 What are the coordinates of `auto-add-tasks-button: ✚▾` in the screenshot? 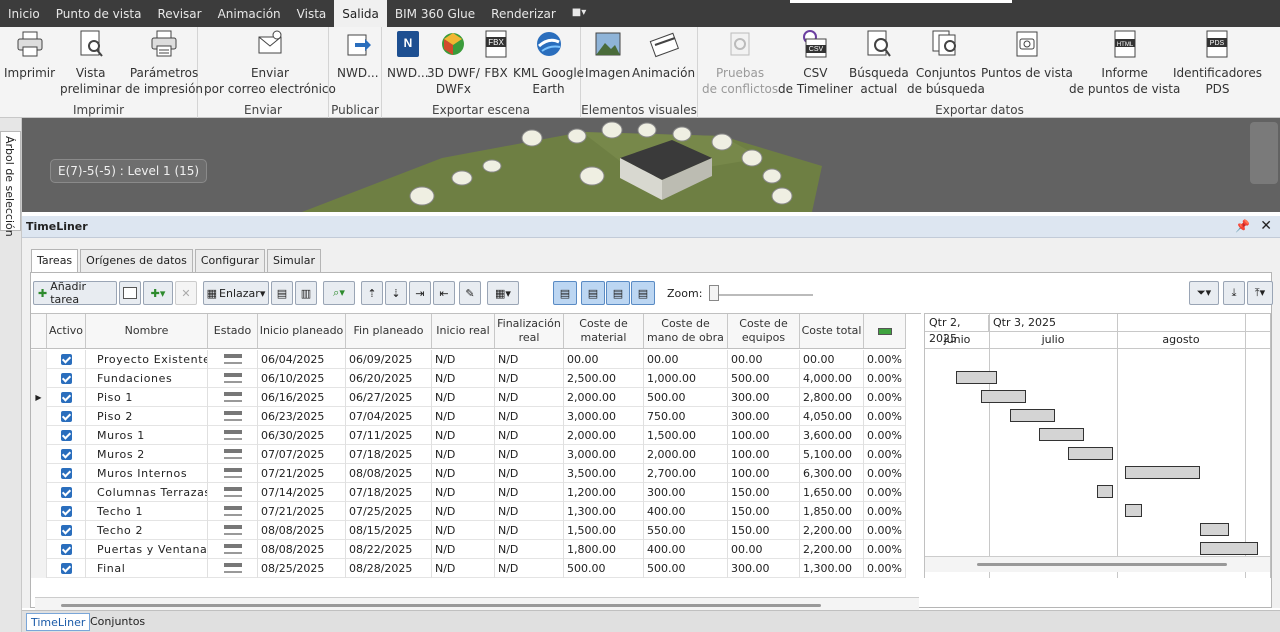 It's located at (158, 293).